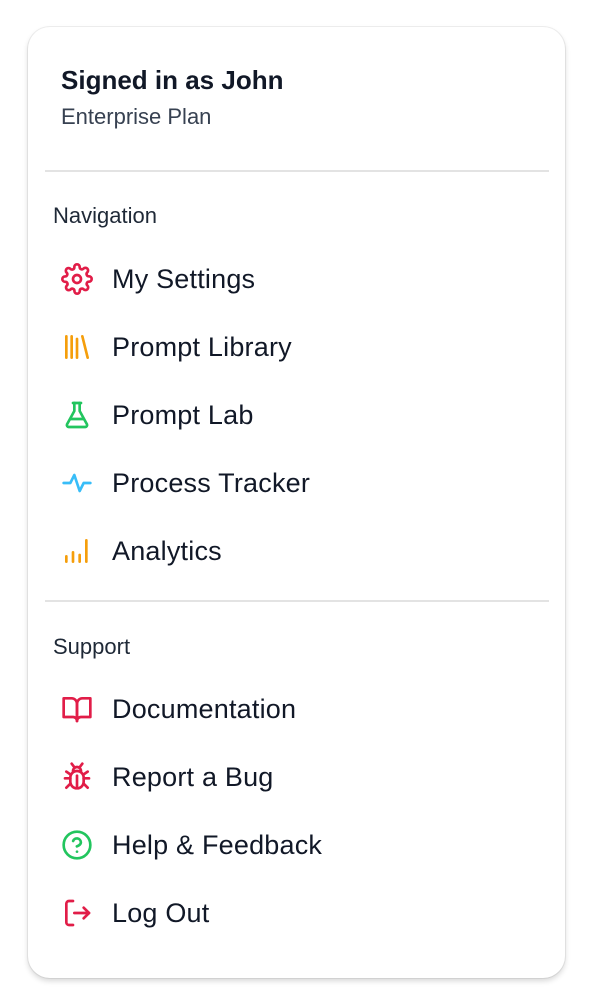 This screenshot has height=1006, width=592. What do you see at coordinates (167, 550) in the screenshot?
I see `menu-item-label: Analytics` at bounding box center [167, 550].